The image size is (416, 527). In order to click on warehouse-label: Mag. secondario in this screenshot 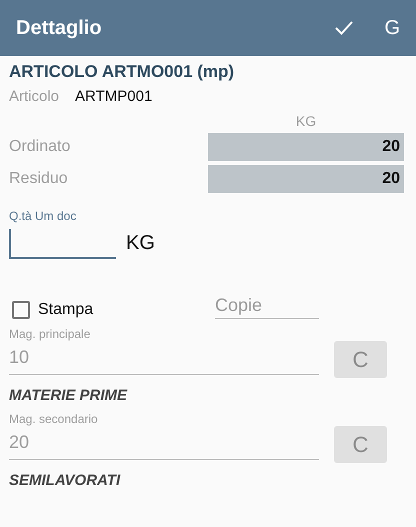, I will do `click(53, 419)`.